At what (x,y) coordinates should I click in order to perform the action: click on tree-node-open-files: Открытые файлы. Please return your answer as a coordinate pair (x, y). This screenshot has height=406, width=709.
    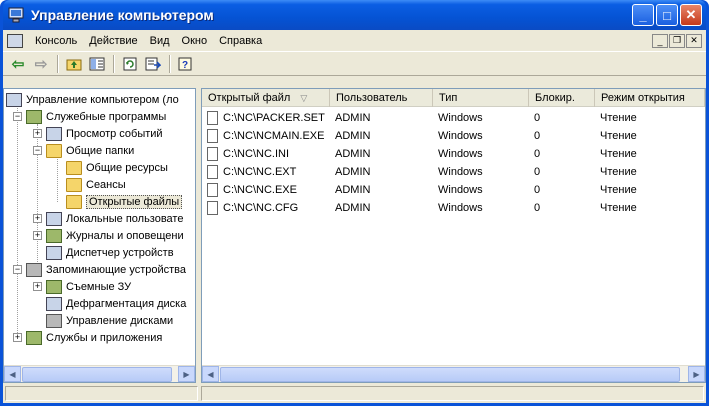
    Looking at the image, I should click on (124, 201).